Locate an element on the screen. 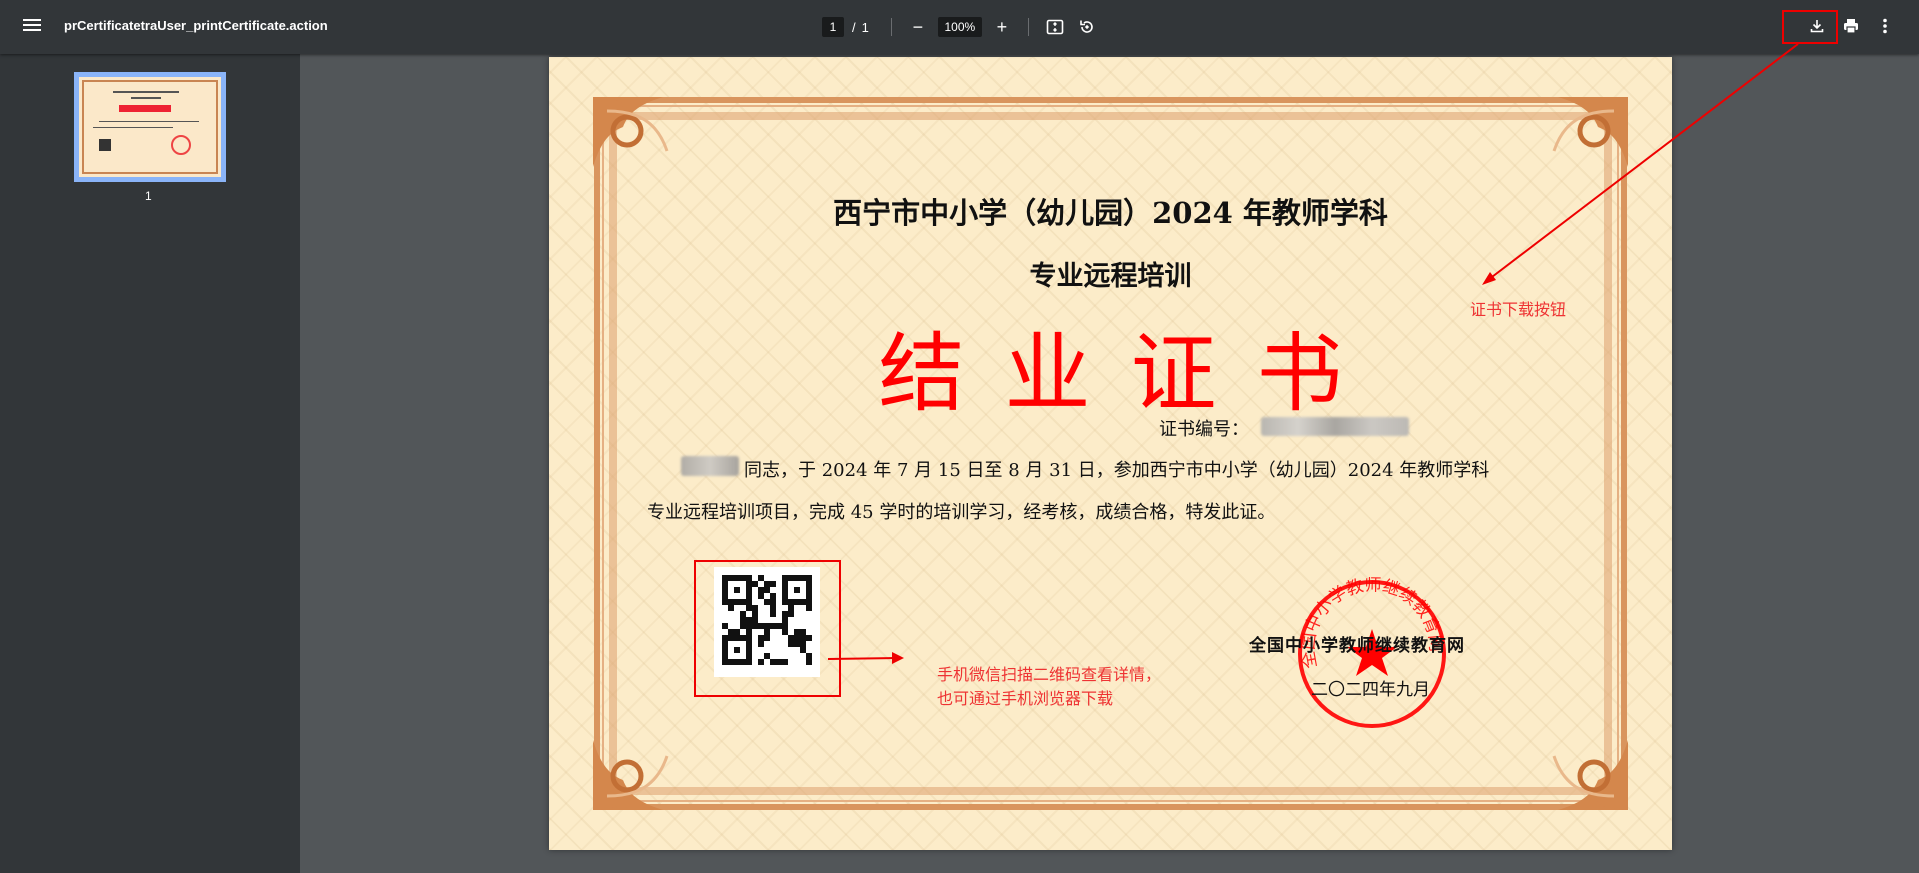 The width and height of the screenshot is (1919, 873). qr-annotation-line2: 也可通过手机浏览器下载 is located at coordinates (1025, 698).